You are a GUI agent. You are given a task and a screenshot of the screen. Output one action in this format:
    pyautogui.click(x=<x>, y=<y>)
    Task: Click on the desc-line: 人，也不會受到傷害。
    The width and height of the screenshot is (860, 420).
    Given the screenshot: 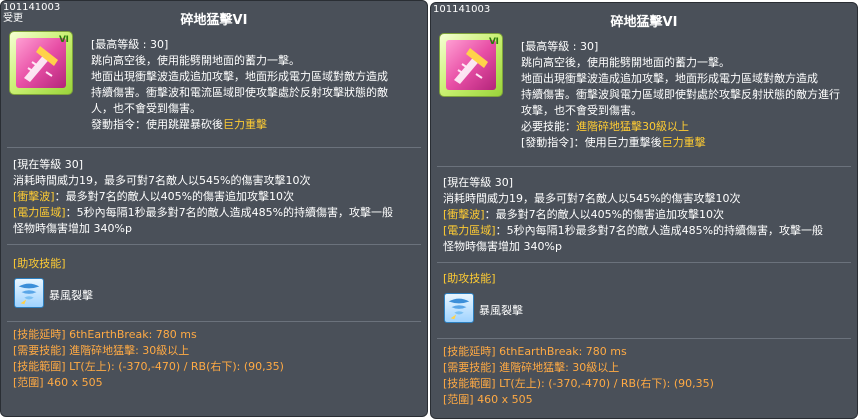 What is the action you would take?
    pyautogui.click(x=146, y=108)
    